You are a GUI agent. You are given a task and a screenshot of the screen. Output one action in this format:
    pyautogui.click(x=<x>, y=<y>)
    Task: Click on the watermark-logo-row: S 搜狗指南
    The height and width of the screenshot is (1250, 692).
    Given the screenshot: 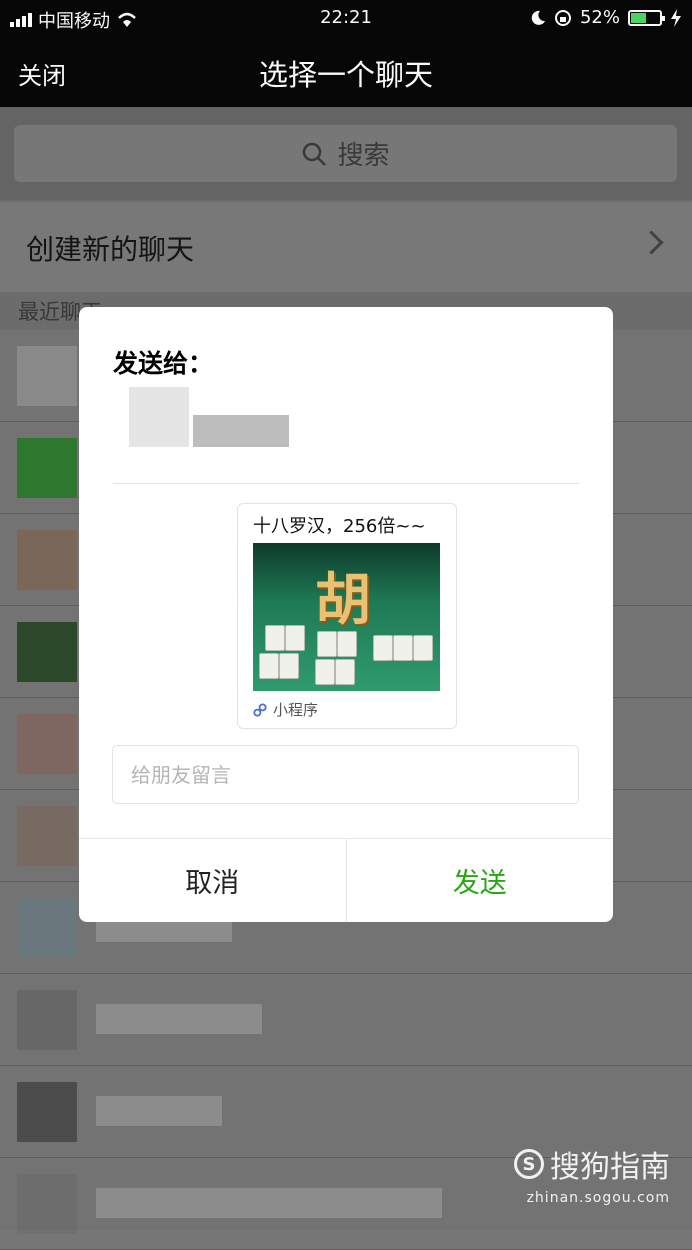 What is the action you would take?
    pyautogui.click(x=592, y=1164)
    